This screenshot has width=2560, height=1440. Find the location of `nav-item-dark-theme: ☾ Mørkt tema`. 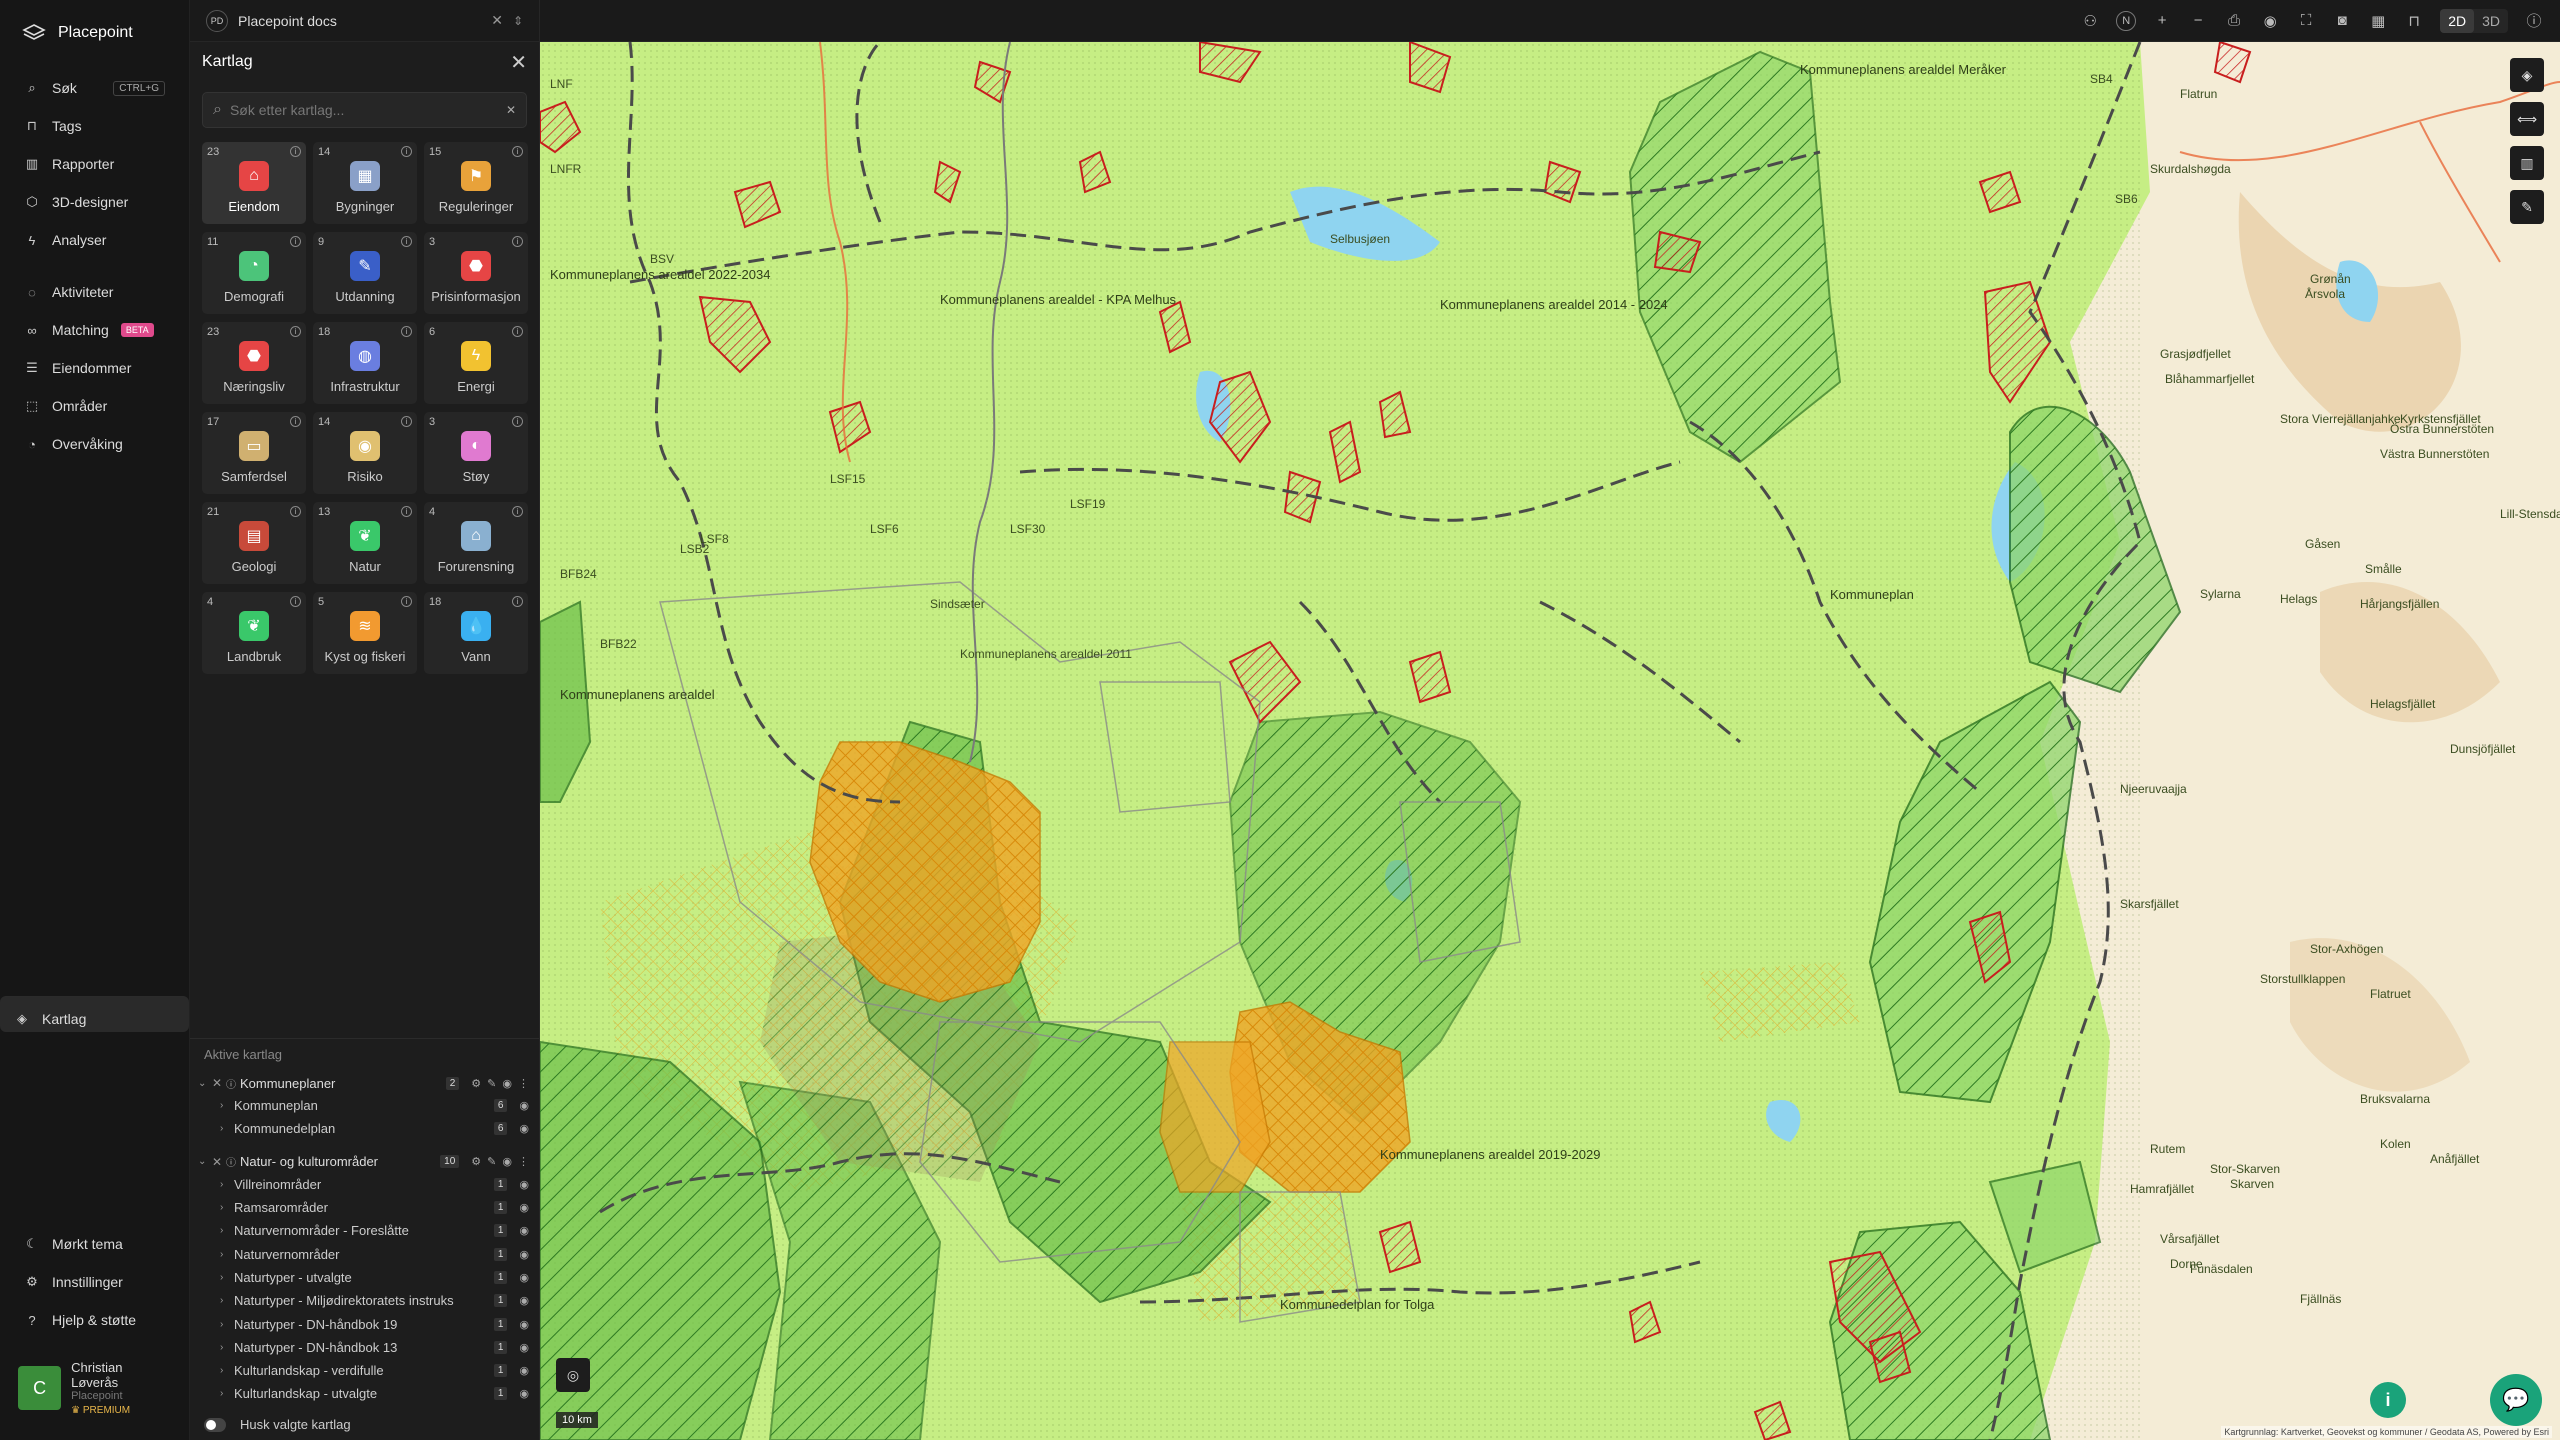

nav-item-dark-theme: ☾ Mørkt tema is located at coordinates (94, 1244).